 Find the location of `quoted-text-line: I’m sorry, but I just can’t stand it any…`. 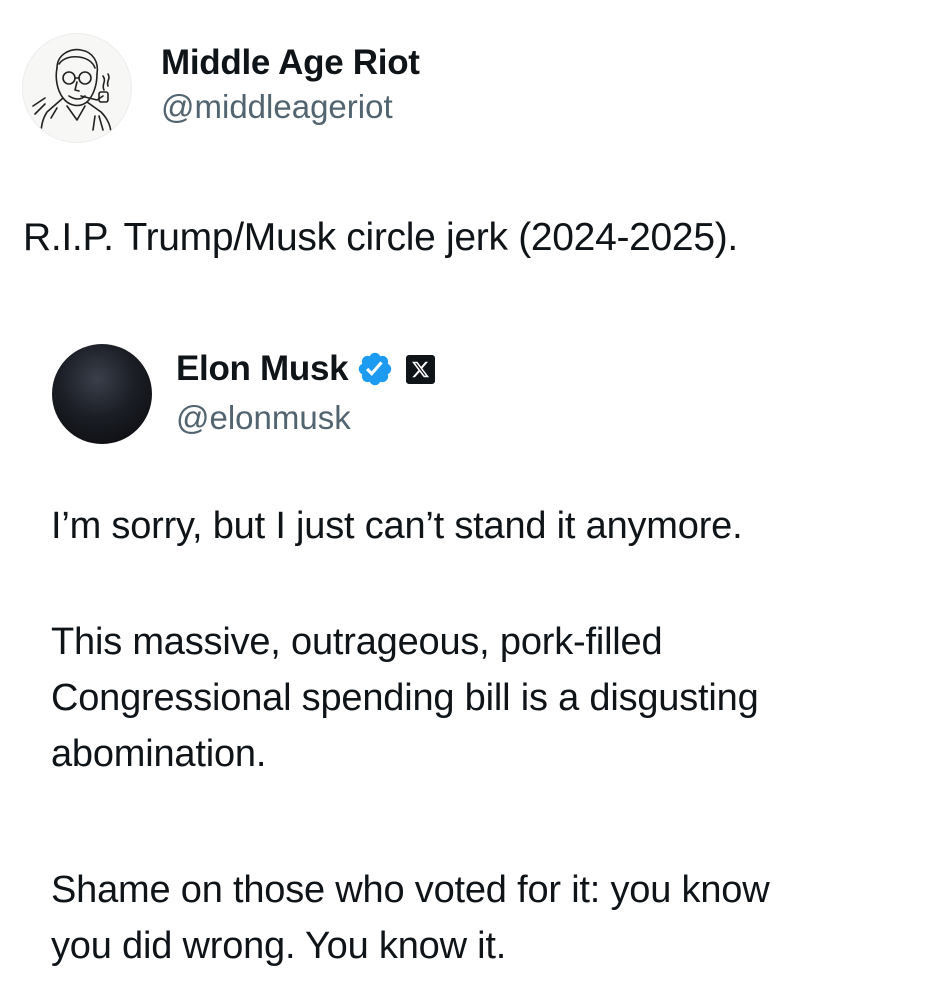

quoted-text-line: I’m sorry, but I just can’t stand it any… is located at coordinates (397, 526).